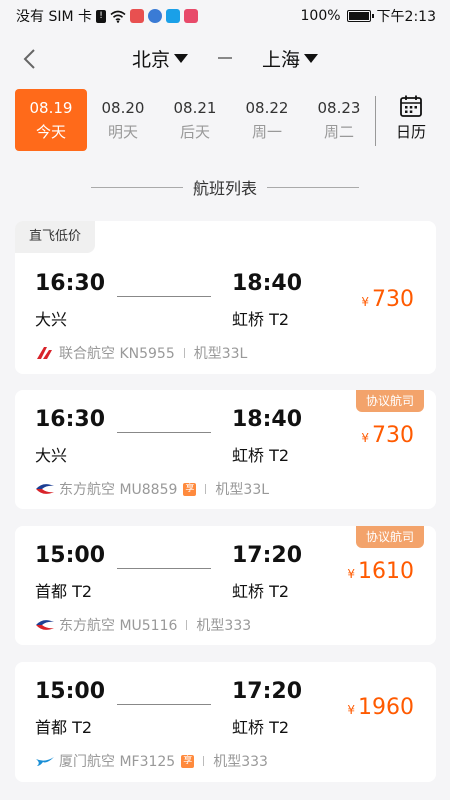 The image size is (450, 800). Describe the element at coordinates (55, 237) in the screenshot. I see `direct-low-price-tag: 直飞低价` at that location.